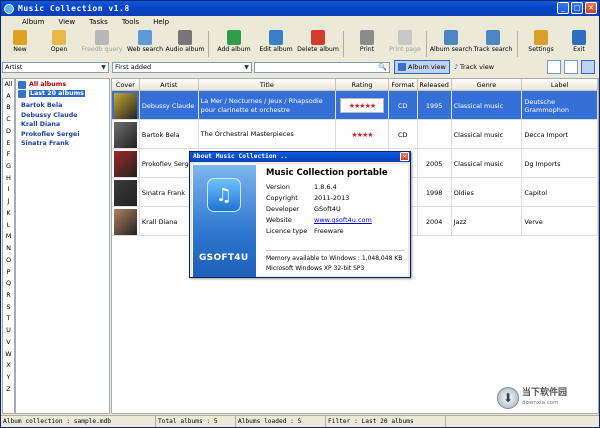  I want to click on tree-artist-item: Krall Diana, so click(62, 125).